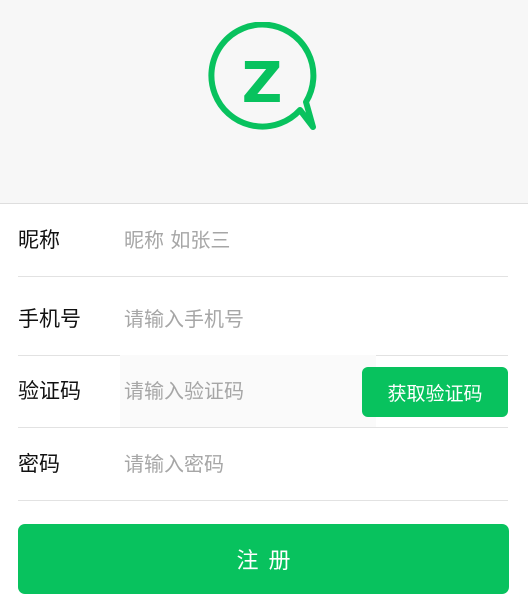  What do you see at coordinates (309, 464) in the screenshot?
I see `password-input` at bounding box center [309, 464].